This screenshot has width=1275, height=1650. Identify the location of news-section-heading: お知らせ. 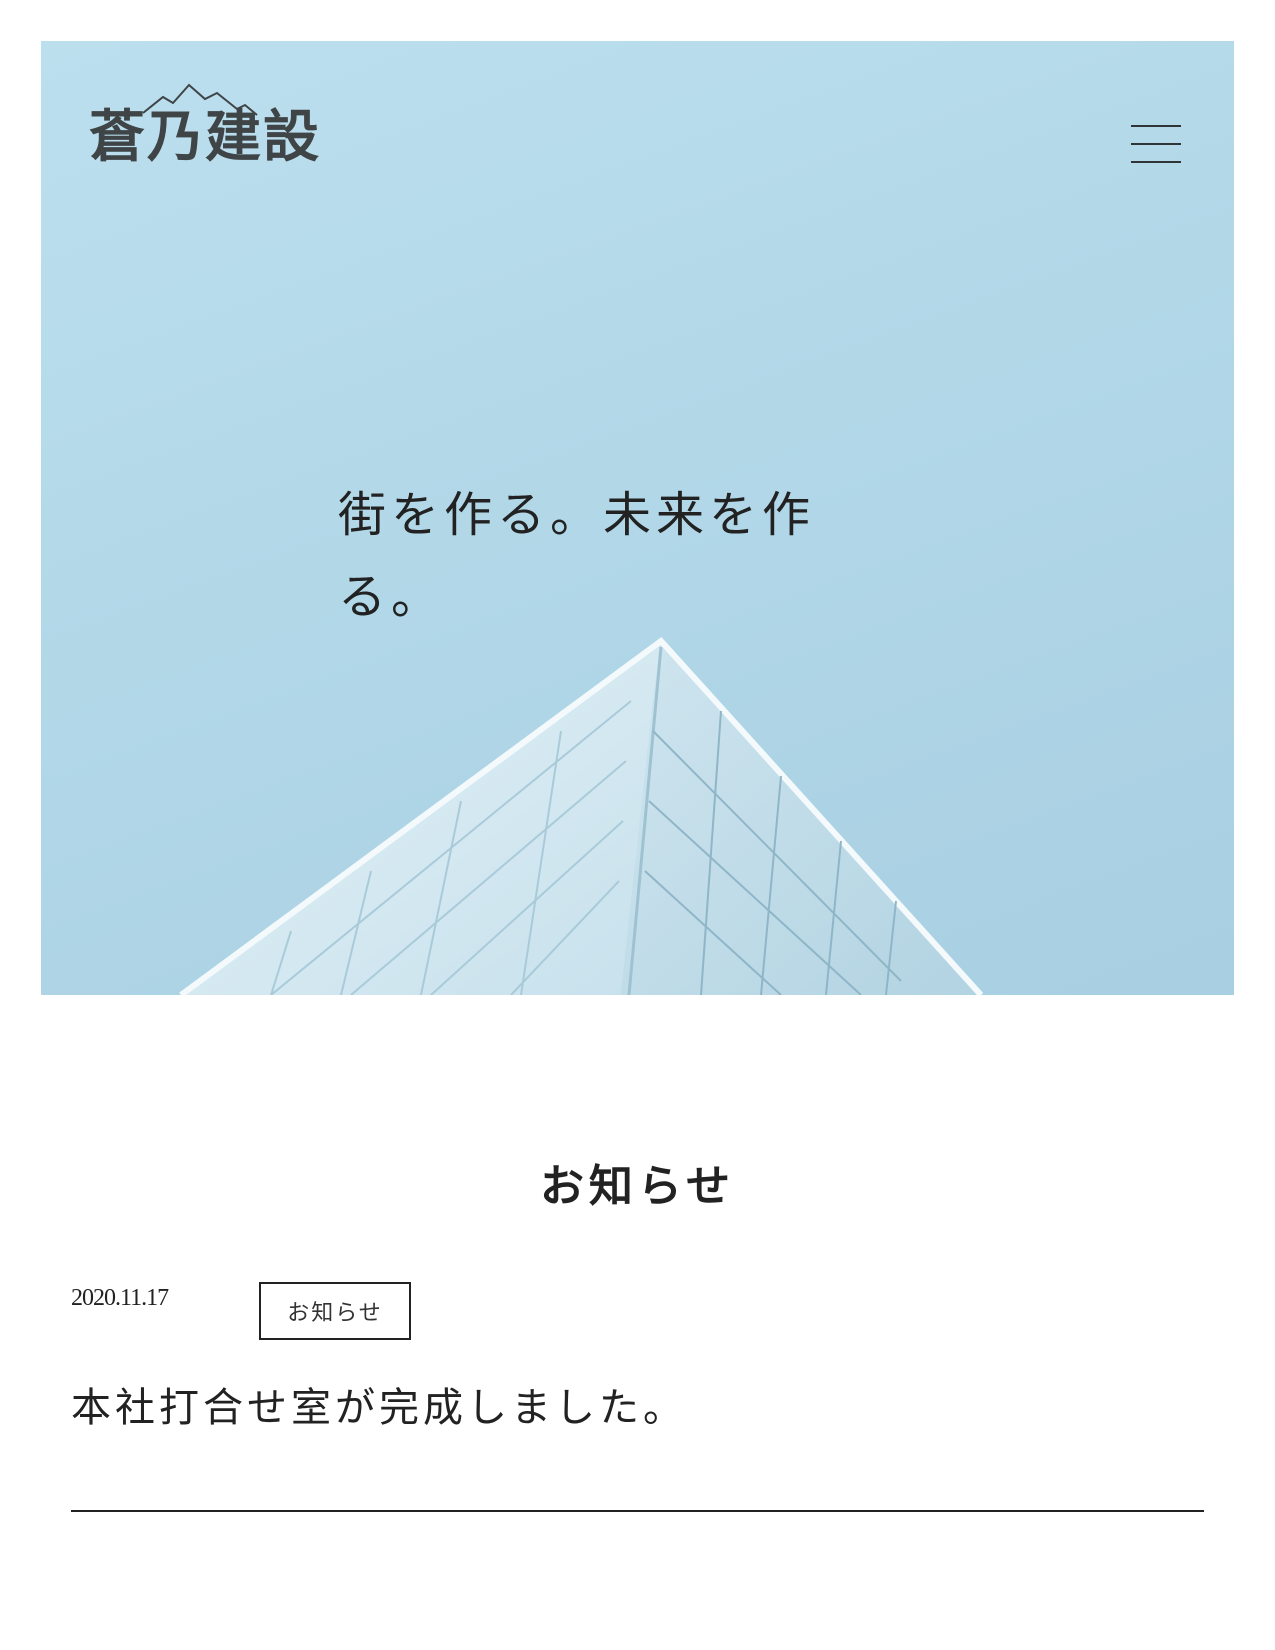
(637, 1186).